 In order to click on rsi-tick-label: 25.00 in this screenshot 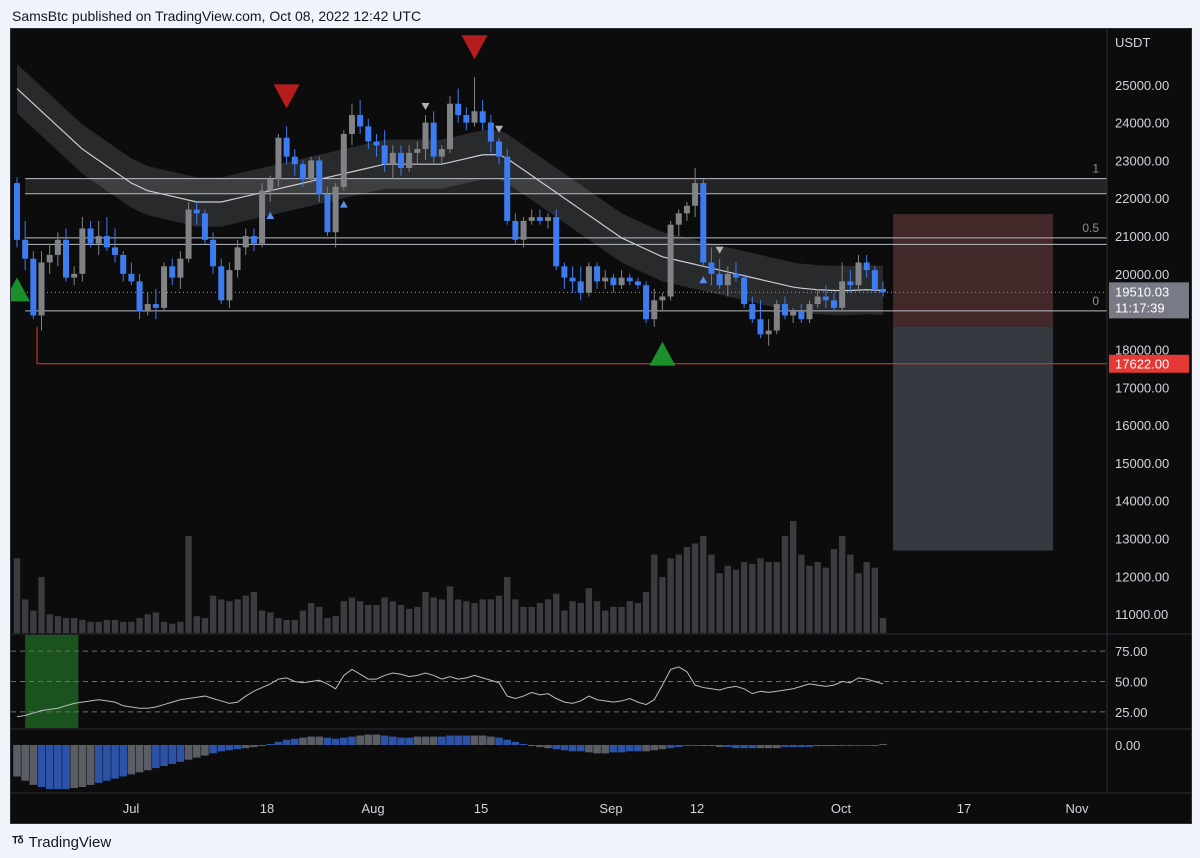, I will do `click(1131, 712)`.